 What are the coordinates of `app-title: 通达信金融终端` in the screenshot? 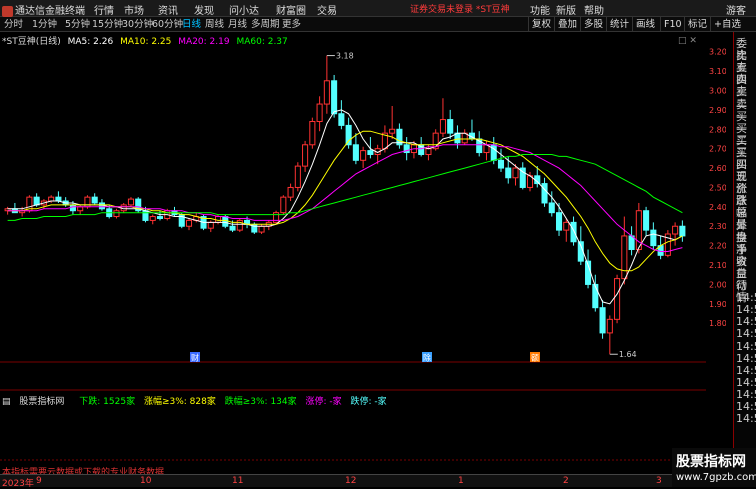 It's located at (43, 9).